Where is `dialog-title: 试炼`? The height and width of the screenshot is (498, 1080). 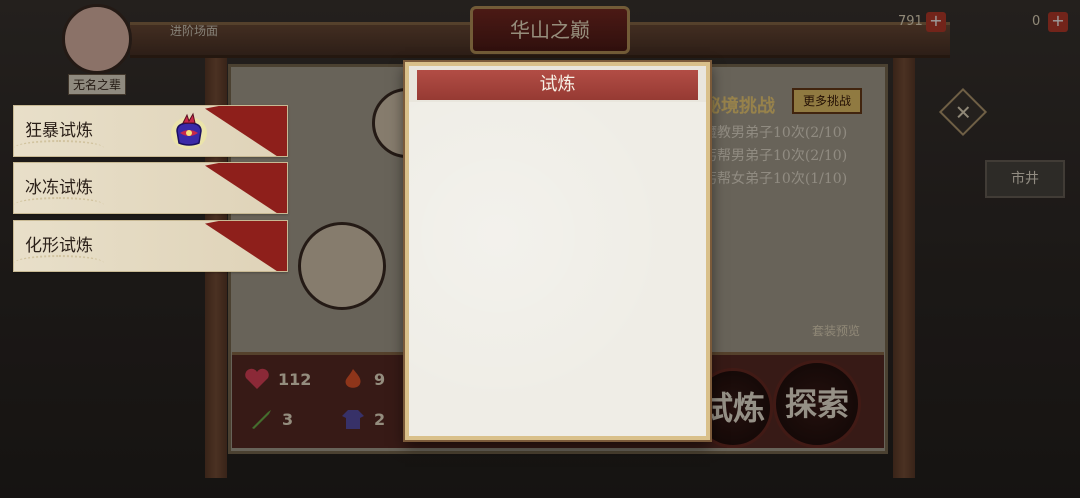 dialog-title: 试炼 is located at coordinates (557, 85).